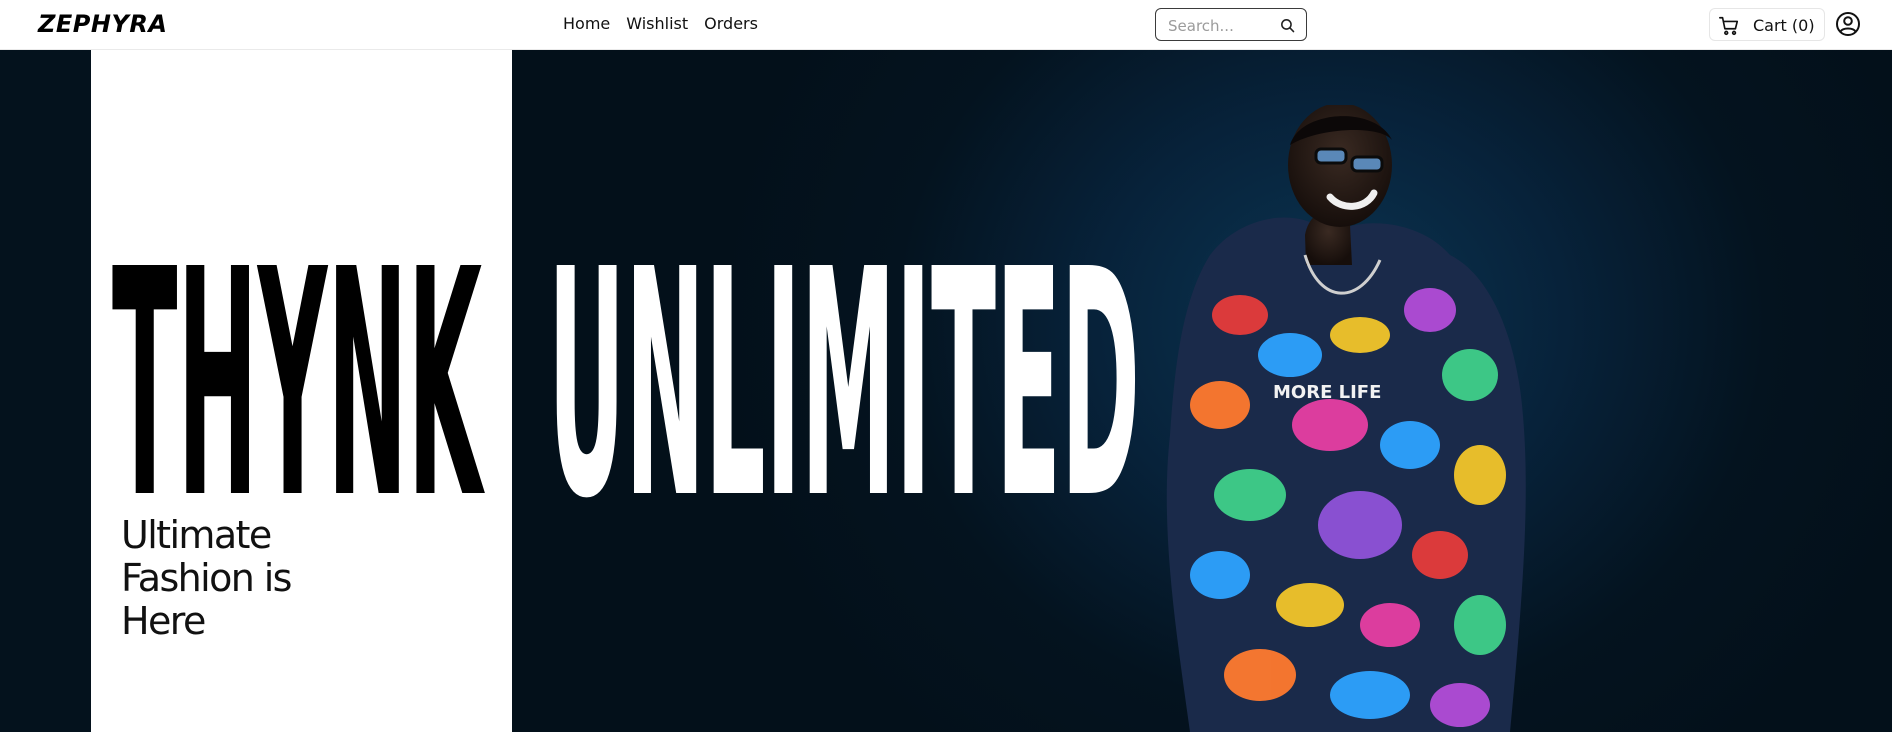 The image size is (1892, 732). I want to click on tagline-line: Fashion is, so click(206, 578).